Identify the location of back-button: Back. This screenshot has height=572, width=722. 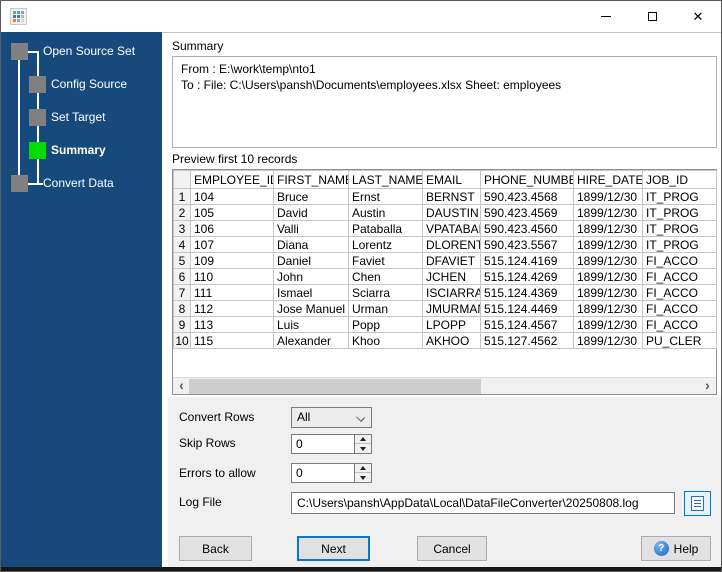
(215, 548).